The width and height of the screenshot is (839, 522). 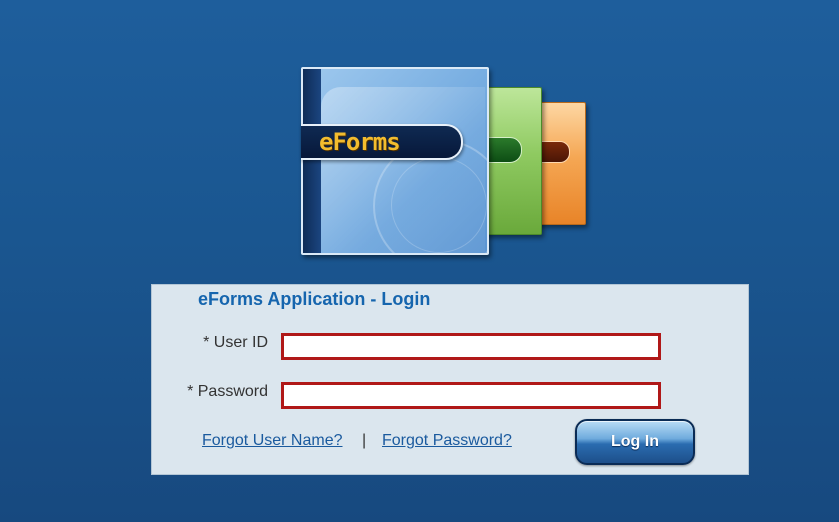 I want to click on forgot-username-link: Forgot User Name?, so click(x=272, y=441).